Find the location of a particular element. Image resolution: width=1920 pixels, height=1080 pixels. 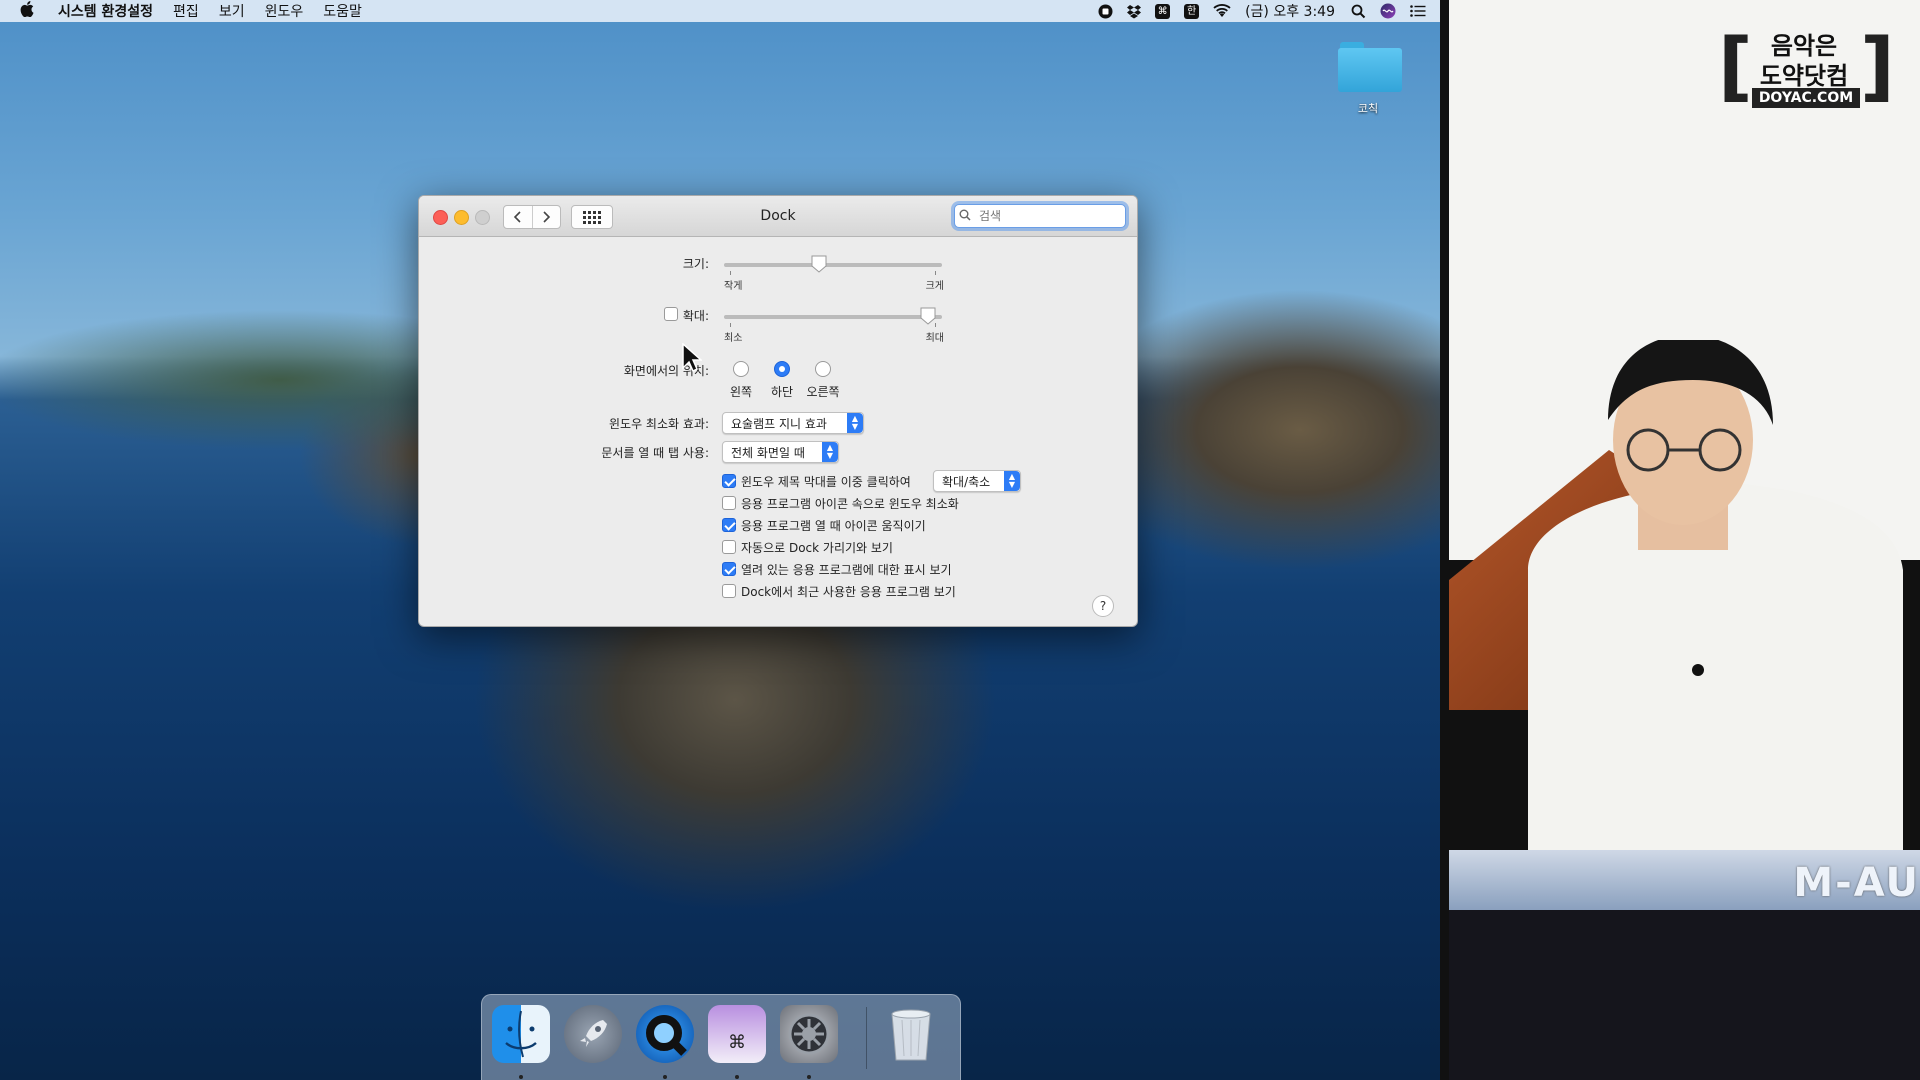

size-slider-thumb is located at coordinates (819, 264).